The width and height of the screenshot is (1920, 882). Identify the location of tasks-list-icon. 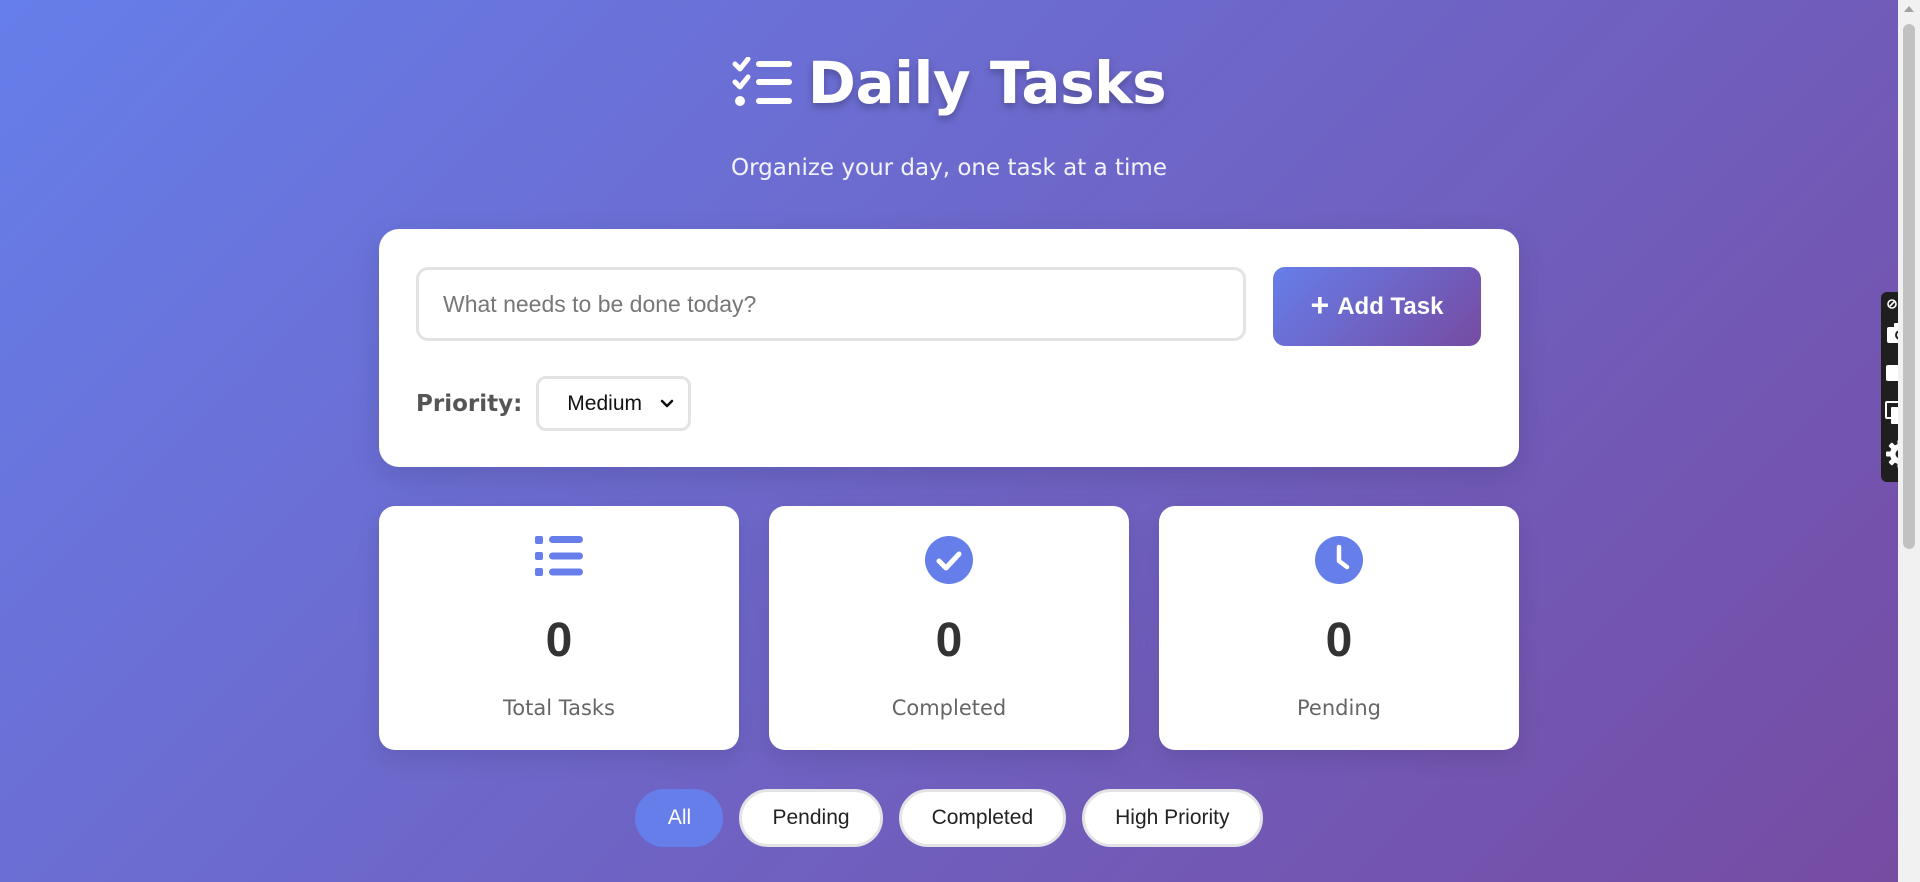
(763, 83).